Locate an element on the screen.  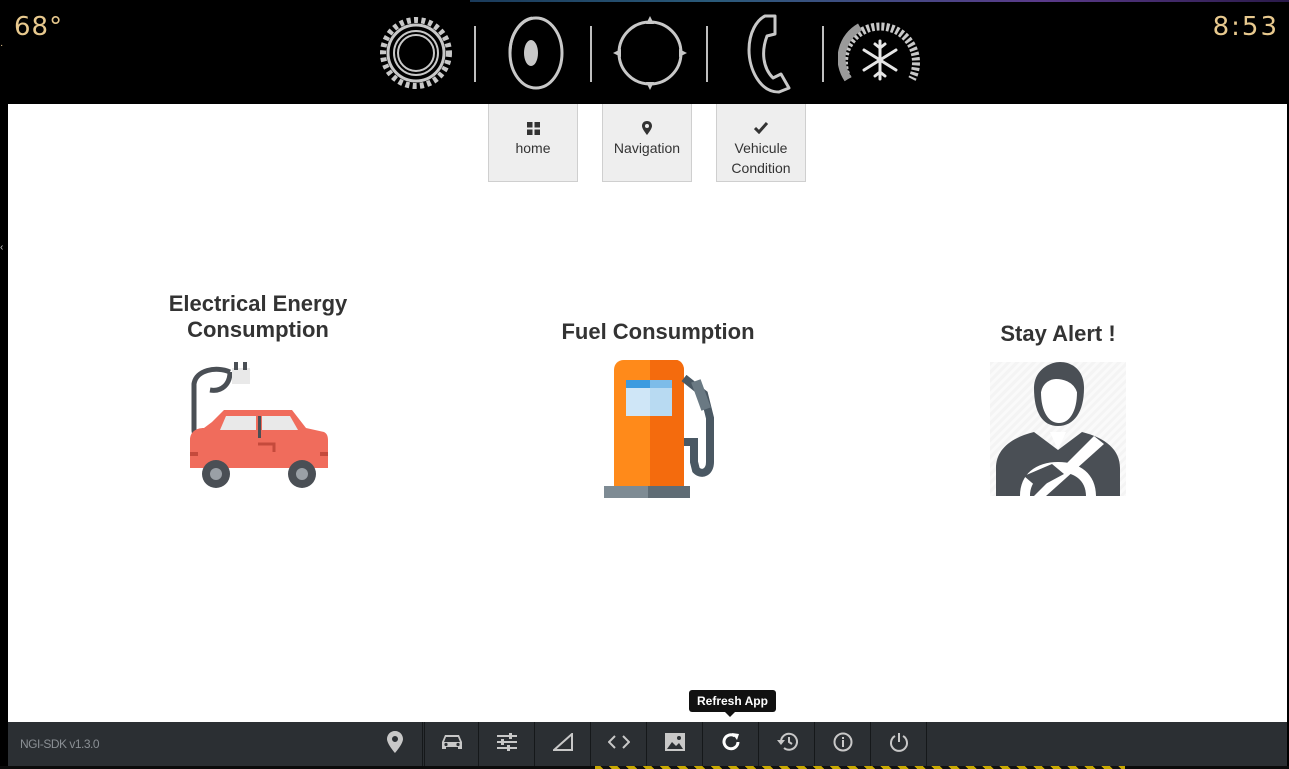
nav-home-button: home is located at coordinates (533, 143).